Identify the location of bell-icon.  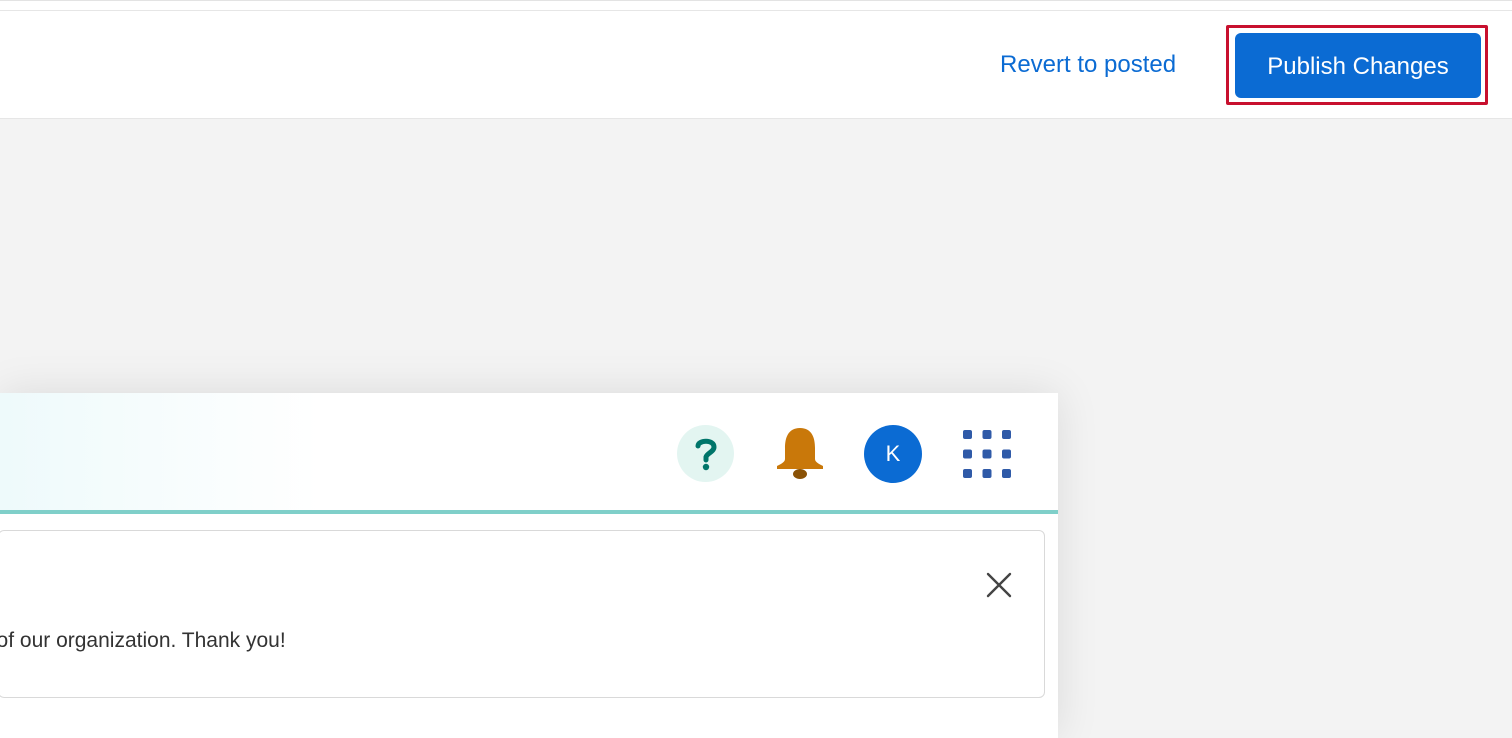
(800, 453).